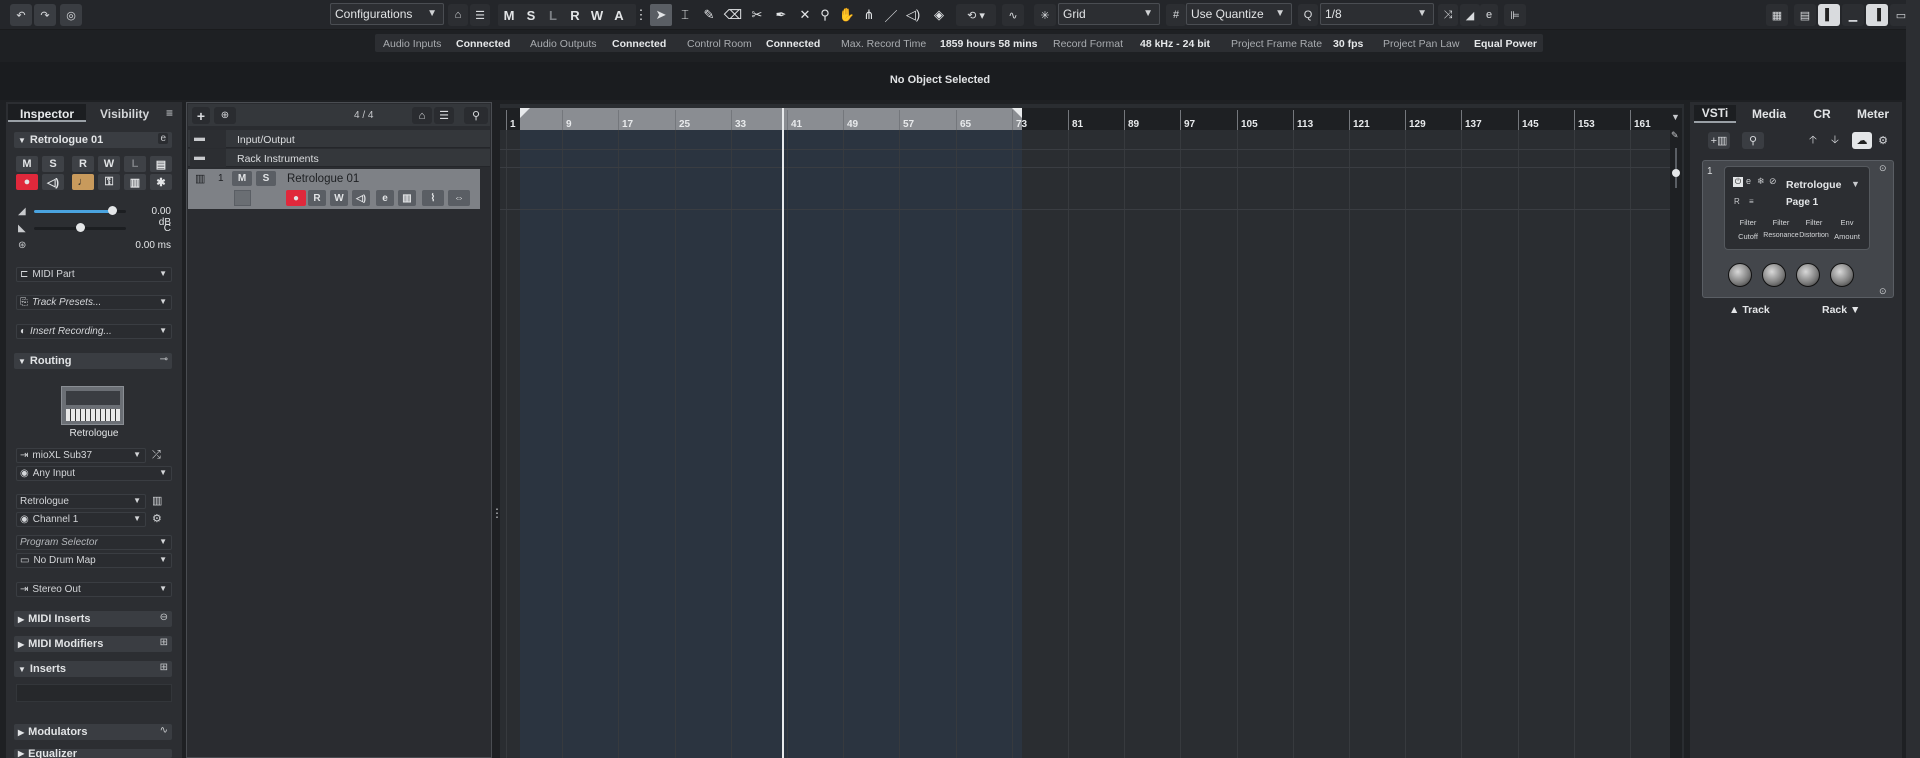 Image resolution: width=1920 pixels, height=758 pixels. Describe the element at coordinates (93, 753) in the screenshot. I see `equalizer-section: ▶ Equalizer` at that location.